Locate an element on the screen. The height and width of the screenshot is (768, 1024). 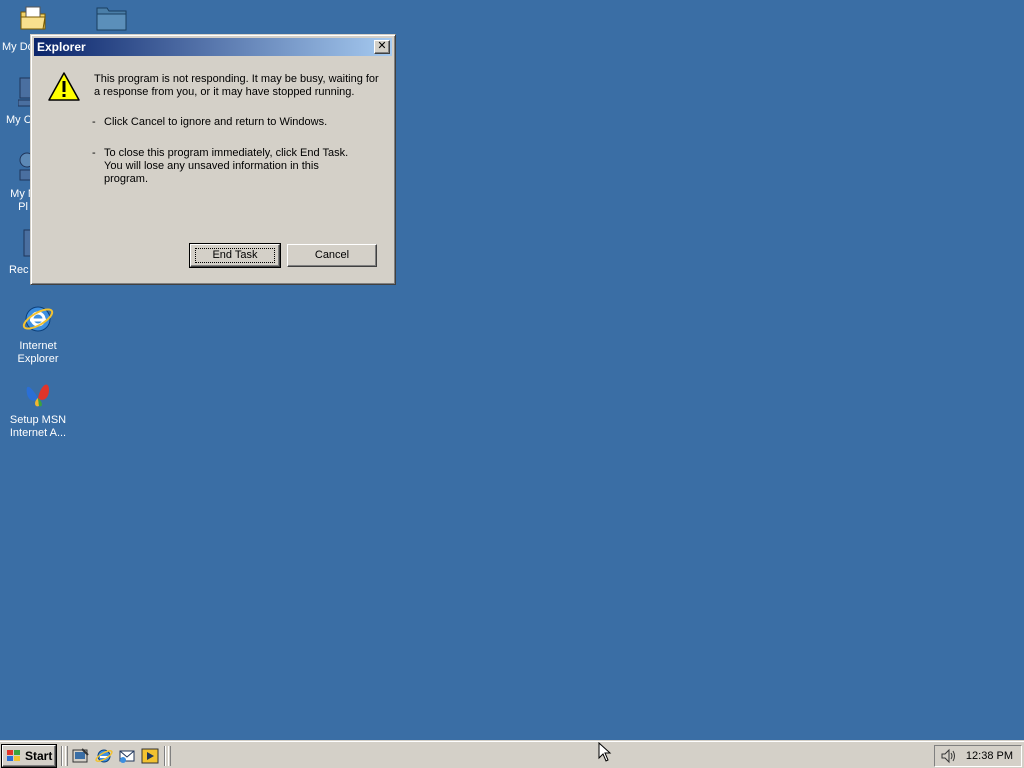
close-icon: ✕ is located at coordinates (382, 46).